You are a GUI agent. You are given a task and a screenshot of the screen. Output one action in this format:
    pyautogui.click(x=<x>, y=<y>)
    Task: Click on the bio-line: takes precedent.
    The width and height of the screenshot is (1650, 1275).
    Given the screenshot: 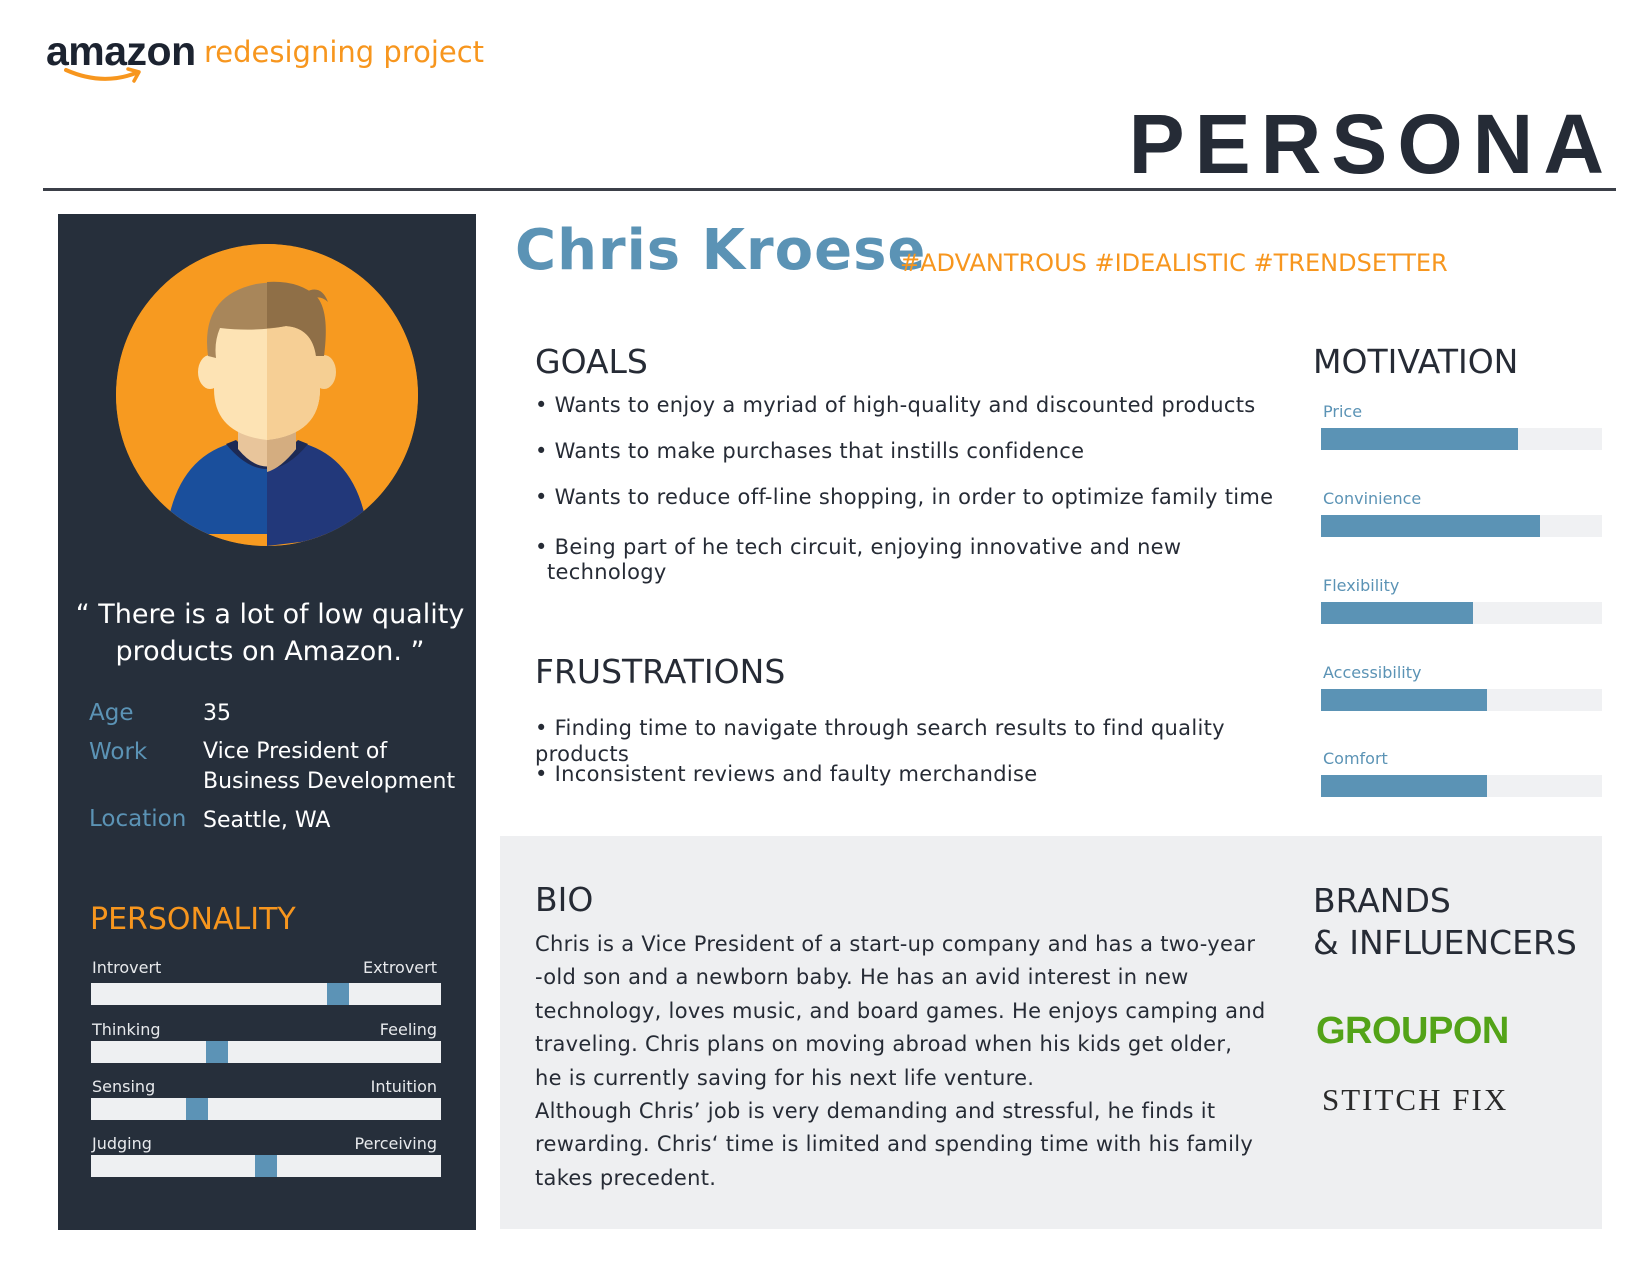 What is the action you would take?
    pyautogui.click(x=626, y=1177)
    